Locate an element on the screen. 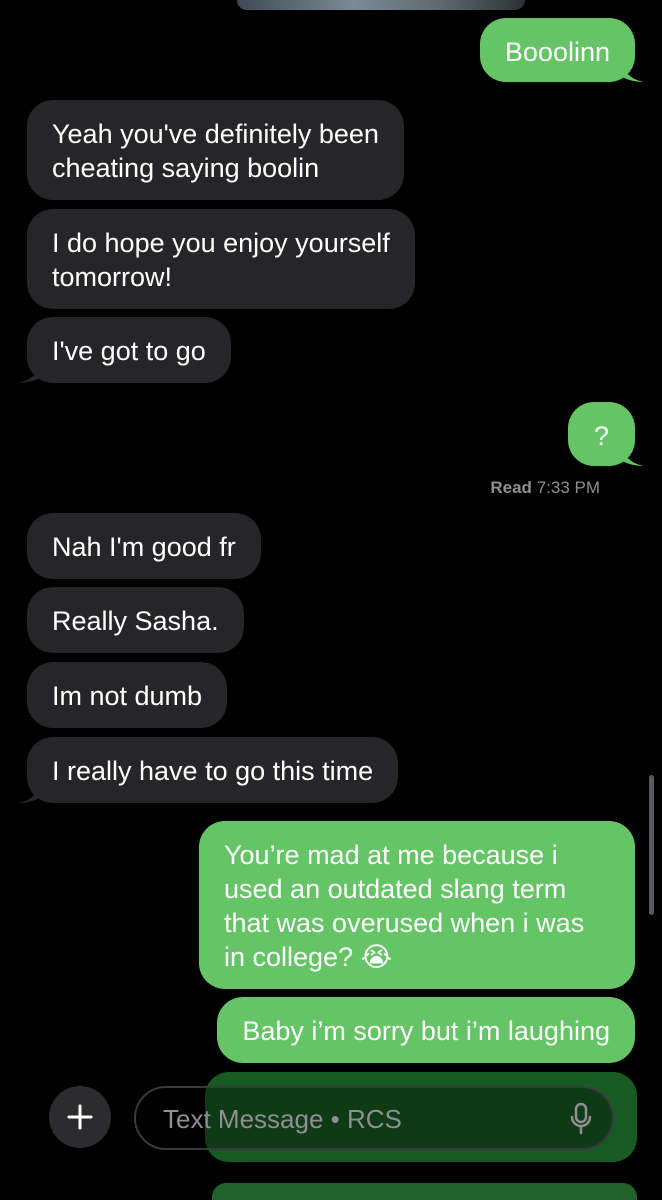  message-text: I do hope you enjoy yourself tomorrow! is located at coordinates (221, 260).